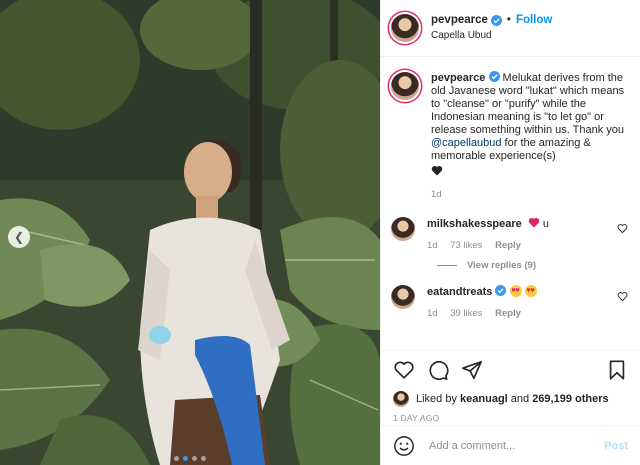  I want to click on follow-button: Follow, so click(534, 20).